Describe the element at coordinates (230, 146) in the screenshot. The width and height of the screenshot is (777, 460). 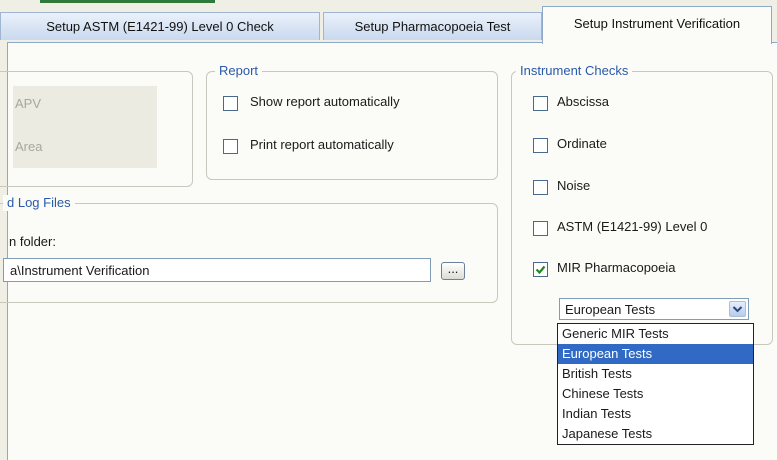
I see `print-report-checkbox` at that location.